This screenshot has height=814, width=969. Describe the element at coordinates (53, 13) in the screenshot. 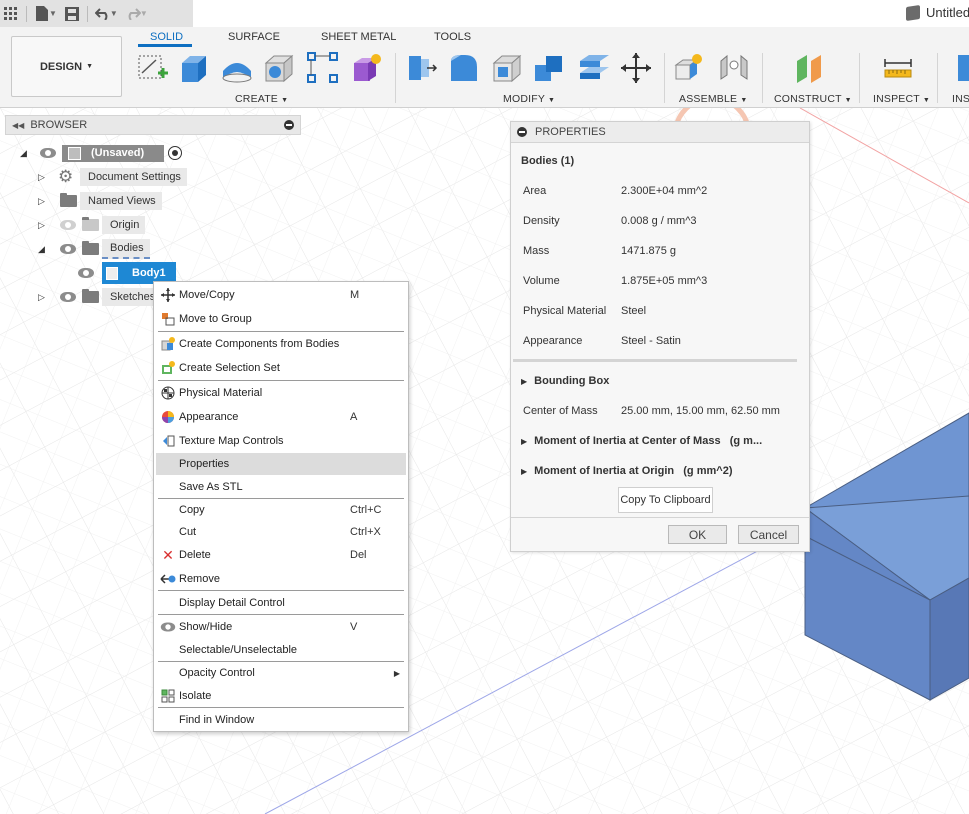

I see `file-menu-chevron-icon: ▼` at that location.